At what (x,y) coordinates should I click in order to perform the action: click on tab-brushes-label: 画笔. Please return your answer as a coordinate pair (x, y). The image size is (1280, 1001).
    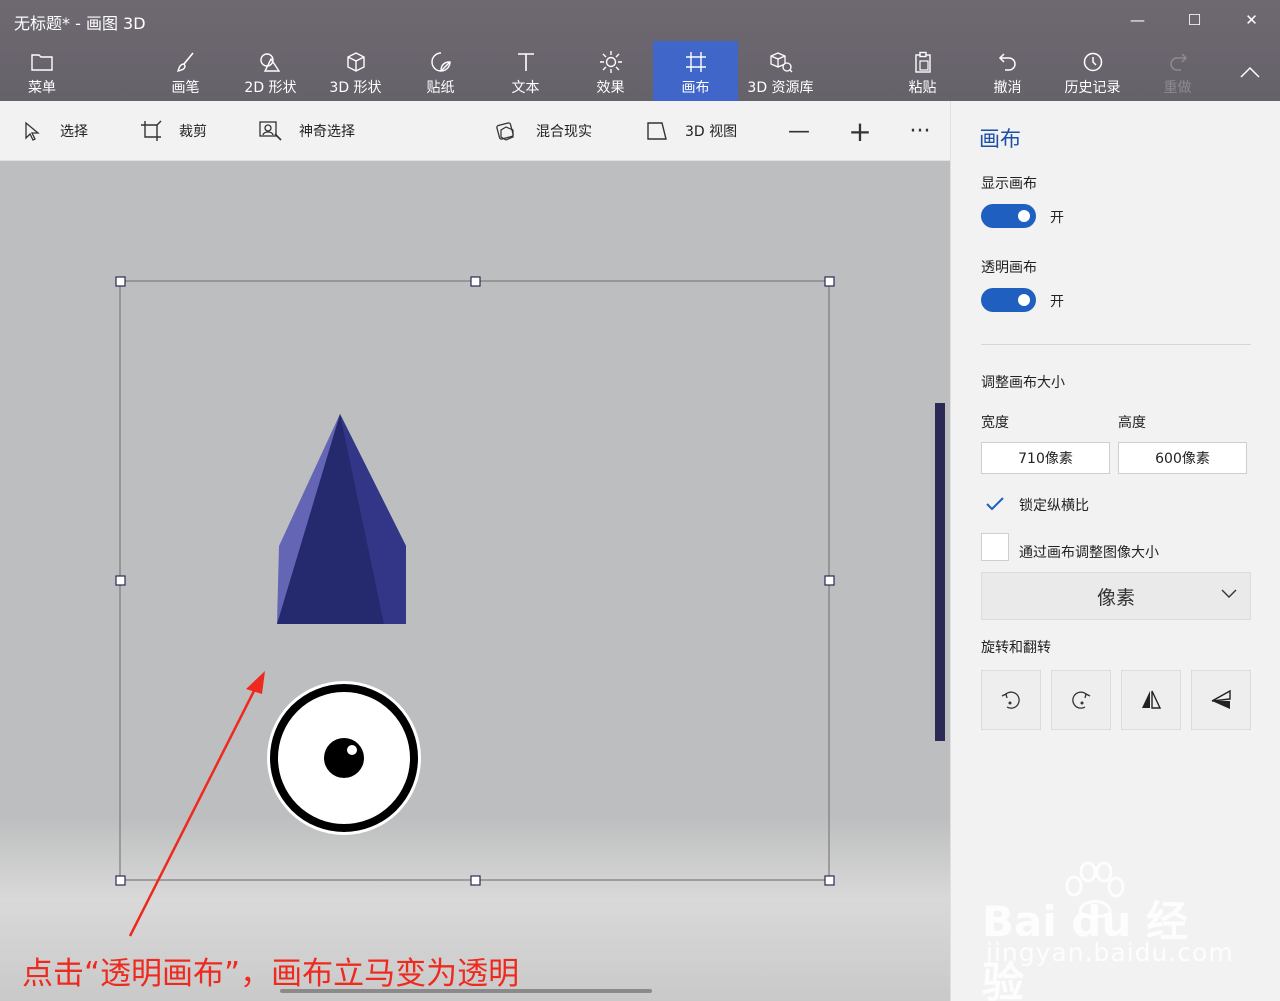
    Looking at the image, I should click on (185, 88).